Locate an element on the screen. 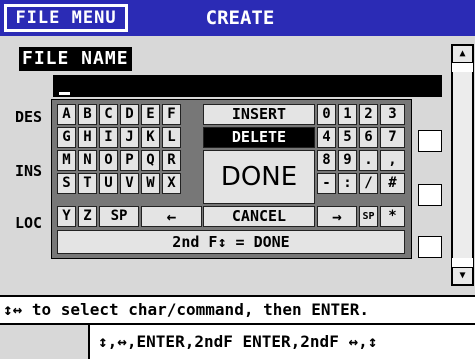 This screenshot has height=359, width=475. key-n: N is located at coordinates (87, 160).